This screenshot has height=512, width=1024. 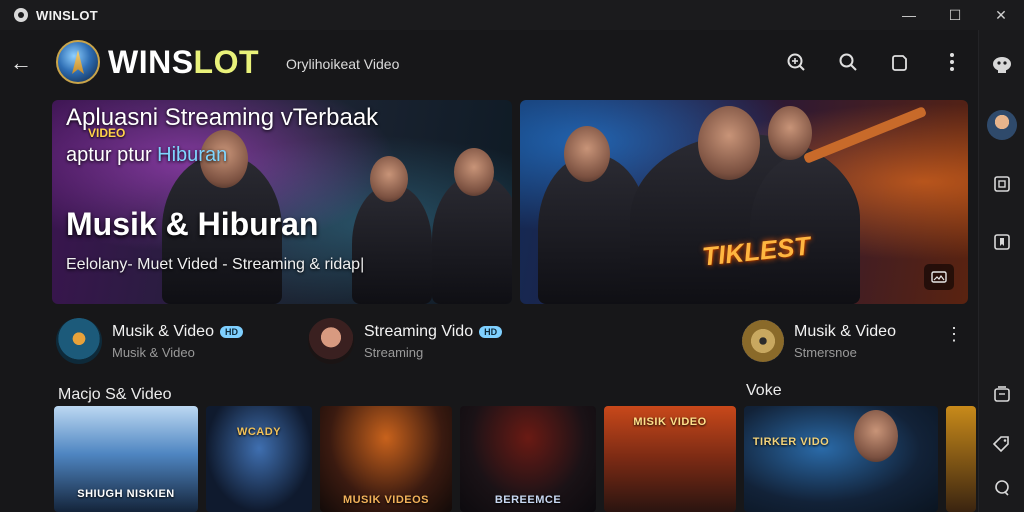 I want to click on channel-text: Musik & Video Stmersnoe, so click(x=845, y=341).